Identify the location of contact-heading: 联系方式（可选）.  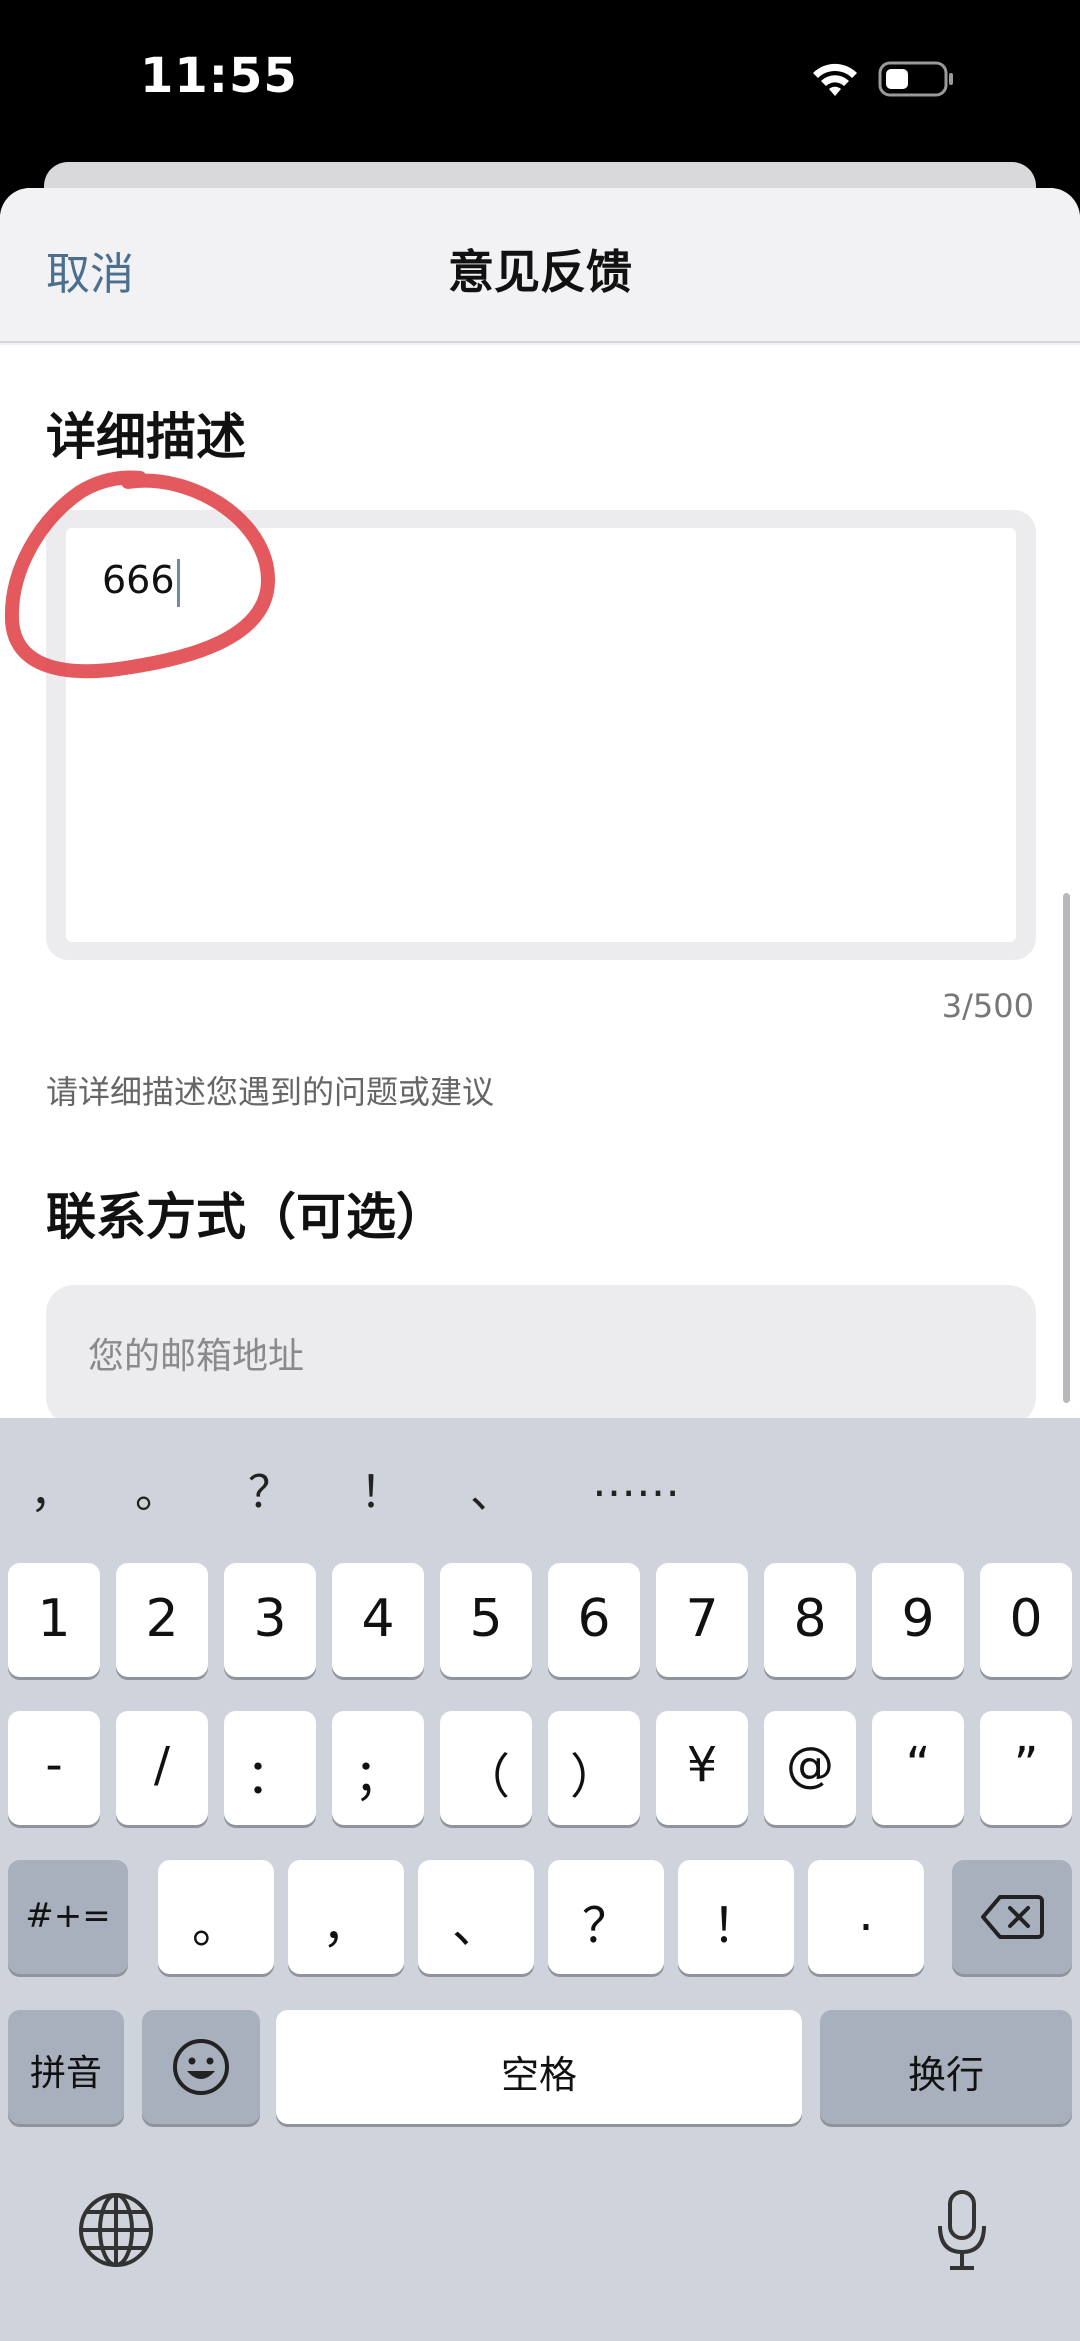
(246, 1217).